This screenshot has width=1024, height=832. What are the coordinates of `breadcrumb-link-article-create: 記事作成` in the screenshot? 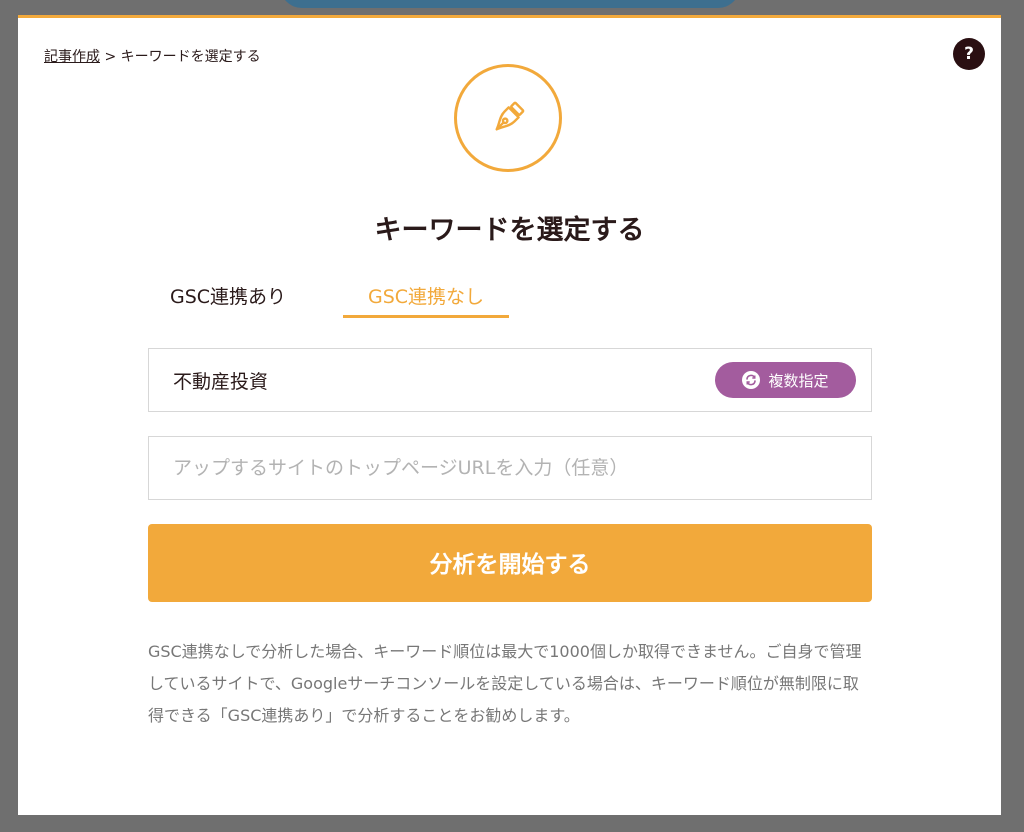 It's located at (72, 57).